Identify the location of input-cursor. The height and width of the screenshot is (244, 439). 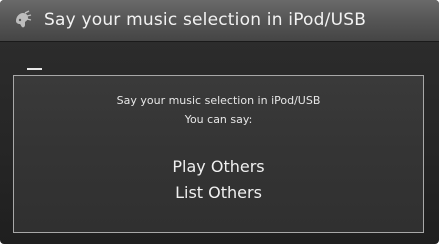
(34, 69).